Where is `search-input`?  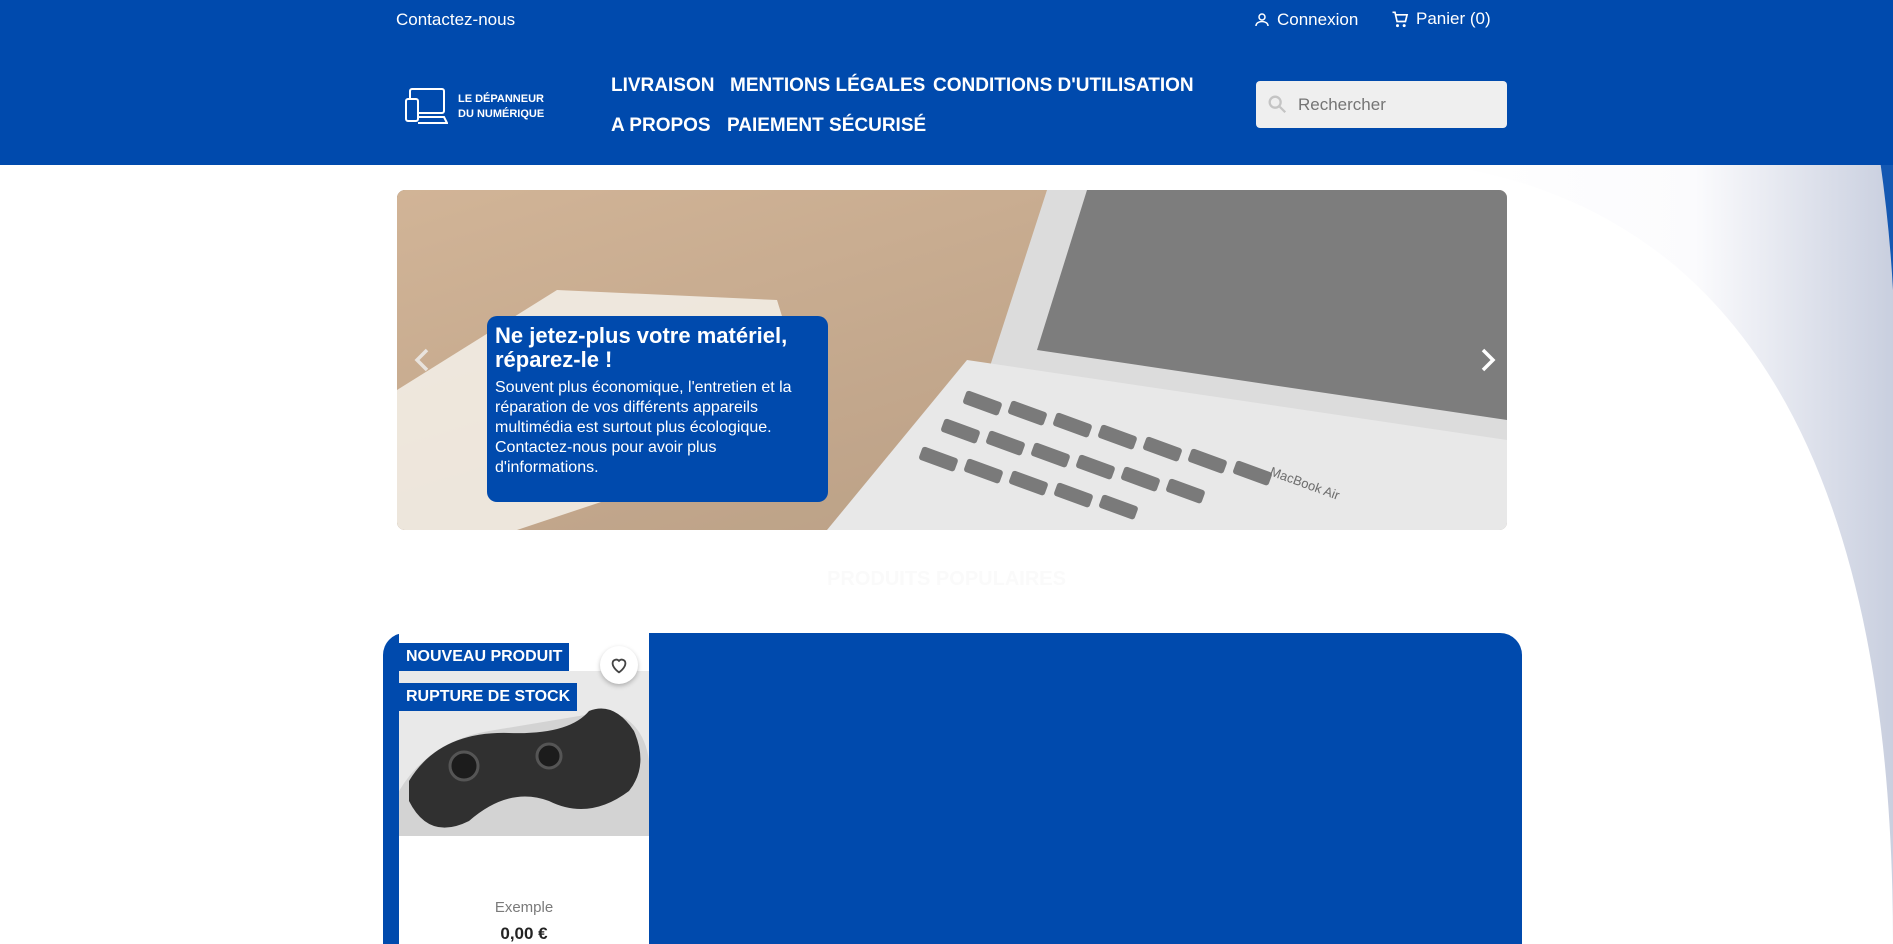
search-input is located at coordinates (1395, 104).